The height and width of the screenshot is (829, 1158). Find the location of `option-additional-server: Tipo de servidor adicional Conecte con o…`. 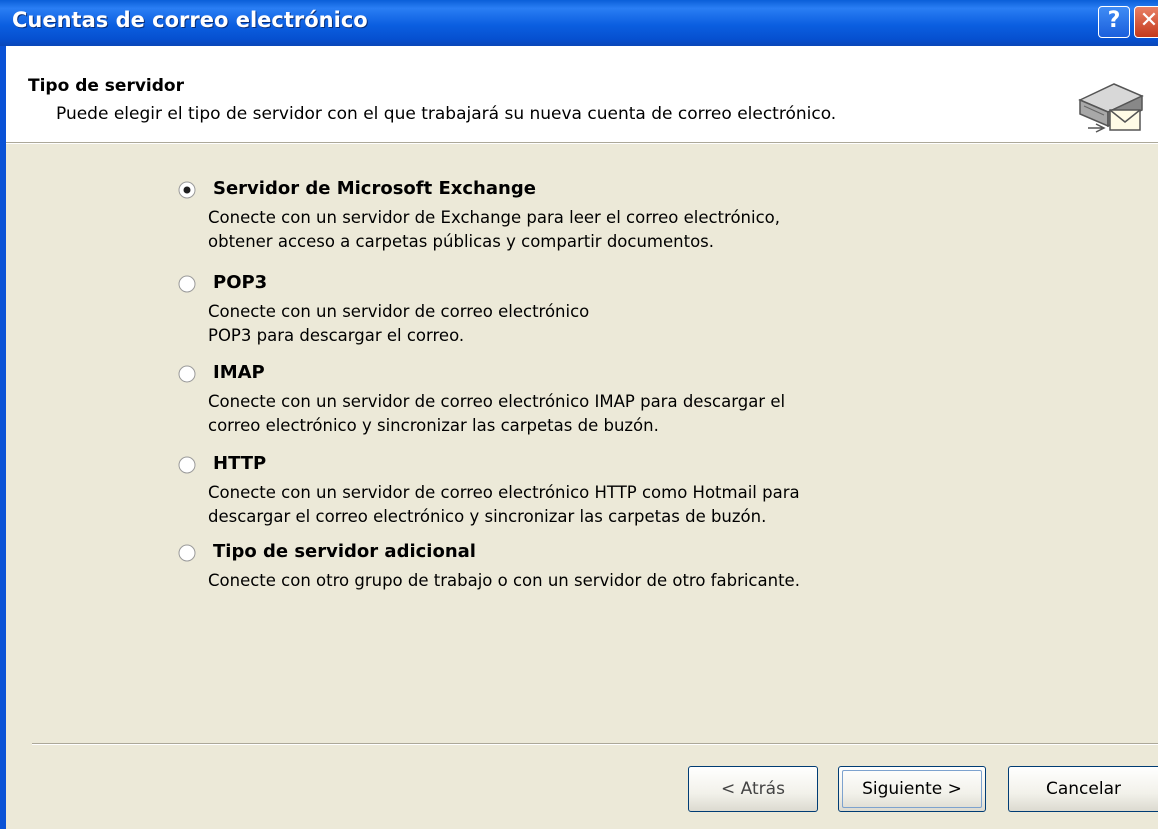

option-additional-server: Tipo de servidor adicional Conecte con o… is located at coordinates (558, 571).